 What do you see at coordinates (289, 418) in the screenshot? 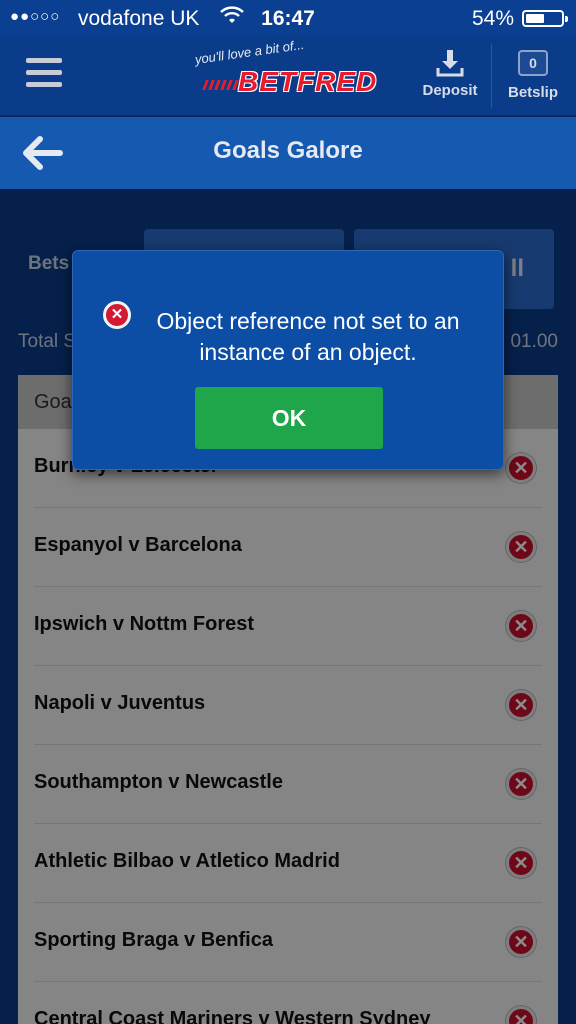
I see `ok-button: OK` at bounding box center [289, 418].